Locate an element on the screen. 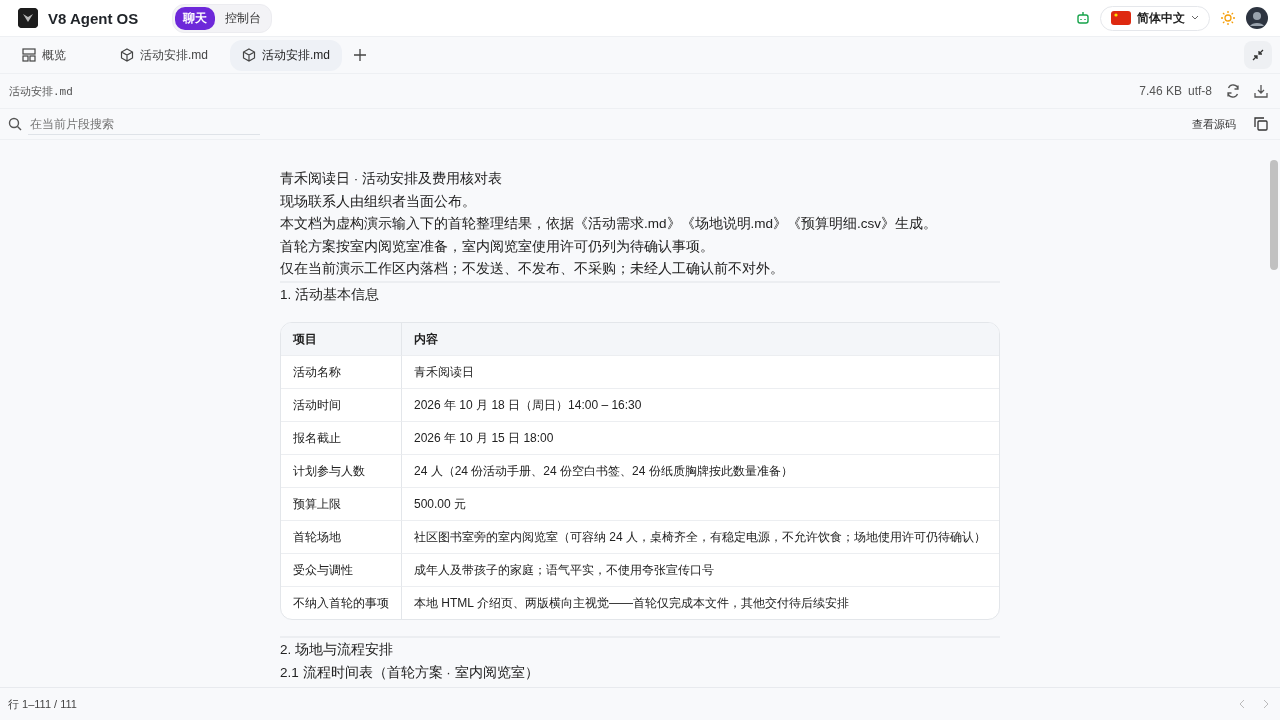 The height and width of the screenshot is (720, 1280). paragraph: 本文档为虚构演示输入下的首轮整理结果，依据《活动需求.md》《场地说明.md》《预算明细.csv》生成。 is located at coordinates (609, 224).